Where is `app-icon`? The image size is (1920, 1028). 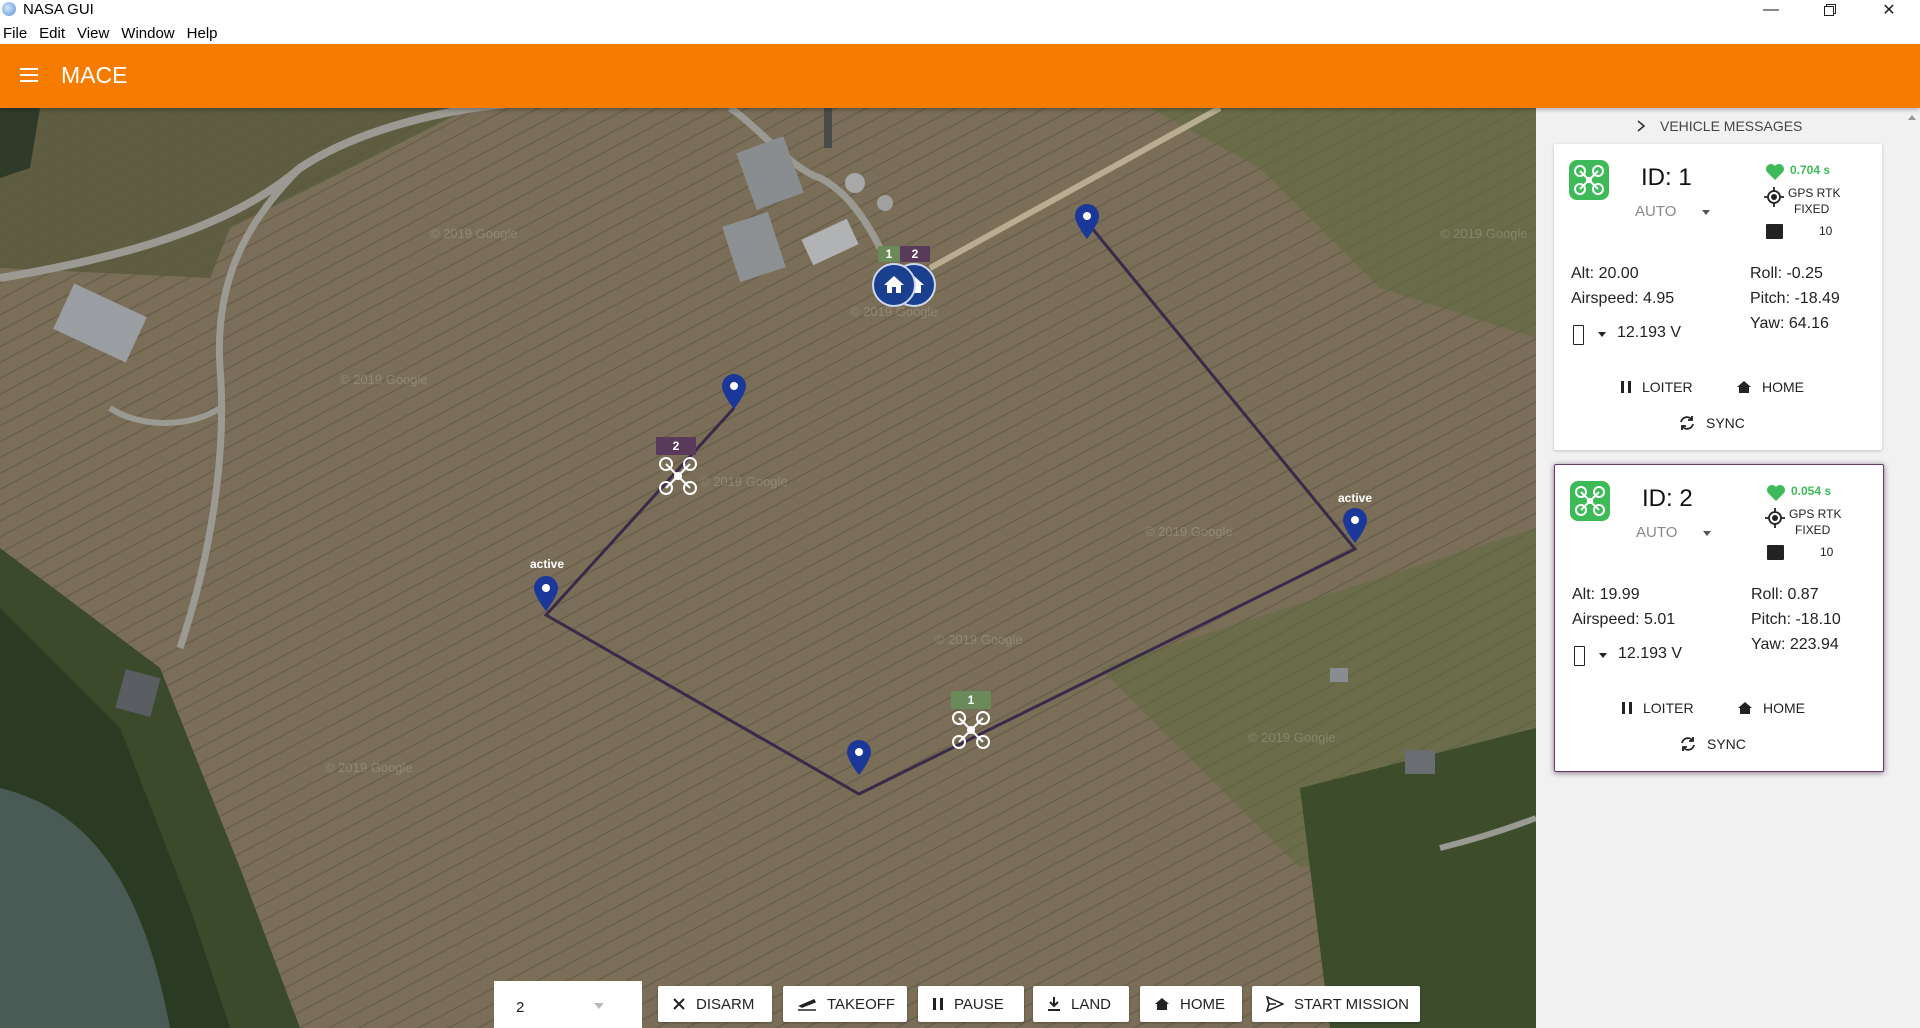
app-icon is located at coordinates (9, 9).